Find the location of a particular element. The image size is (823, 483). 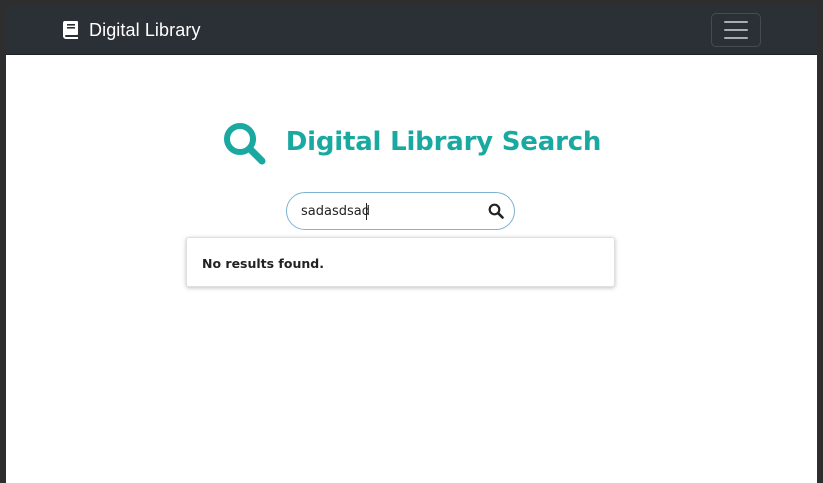

search-button is located at coordinates (496, 211).